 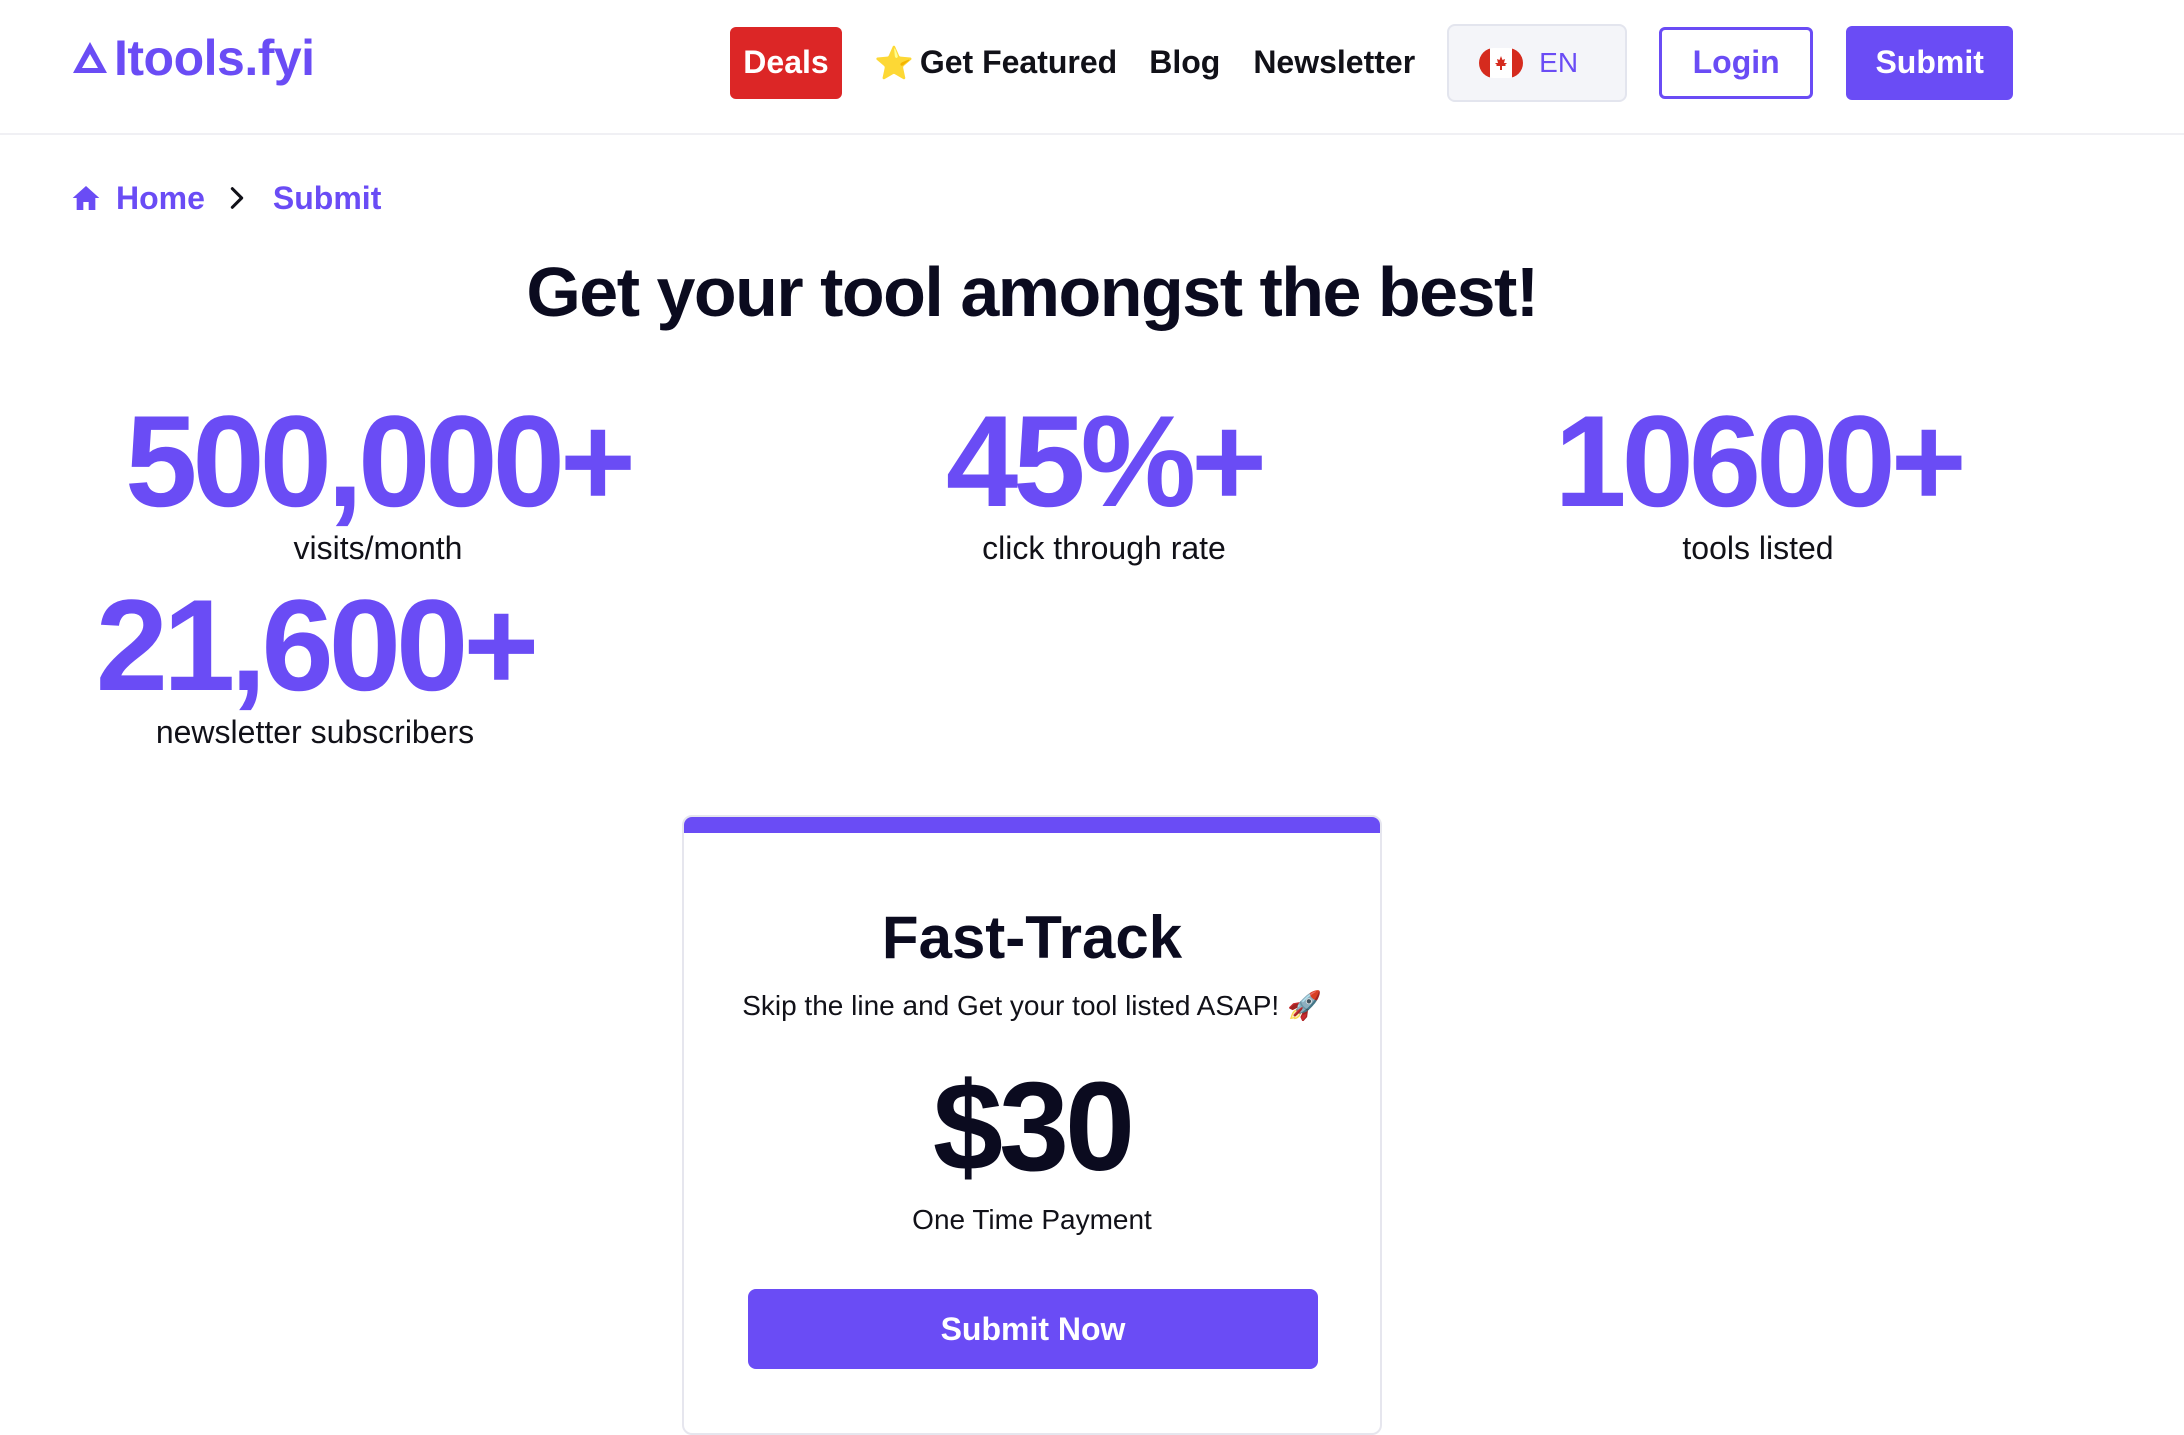 What do you see at coordinates (225, 198) in the screenshot?
I see `breadcrumb: Home Submit` at bounding box center [225, 198].